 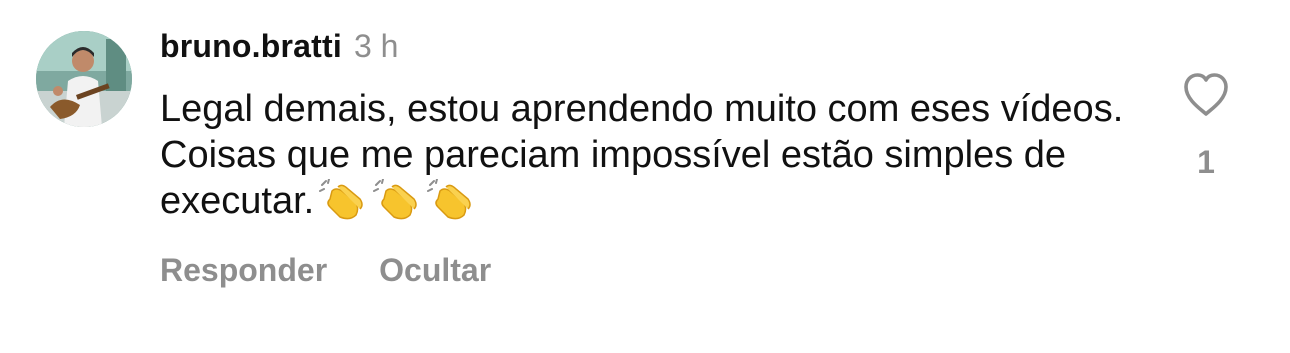 I want to click on like-count: 1, so click(x=1206, y=162).